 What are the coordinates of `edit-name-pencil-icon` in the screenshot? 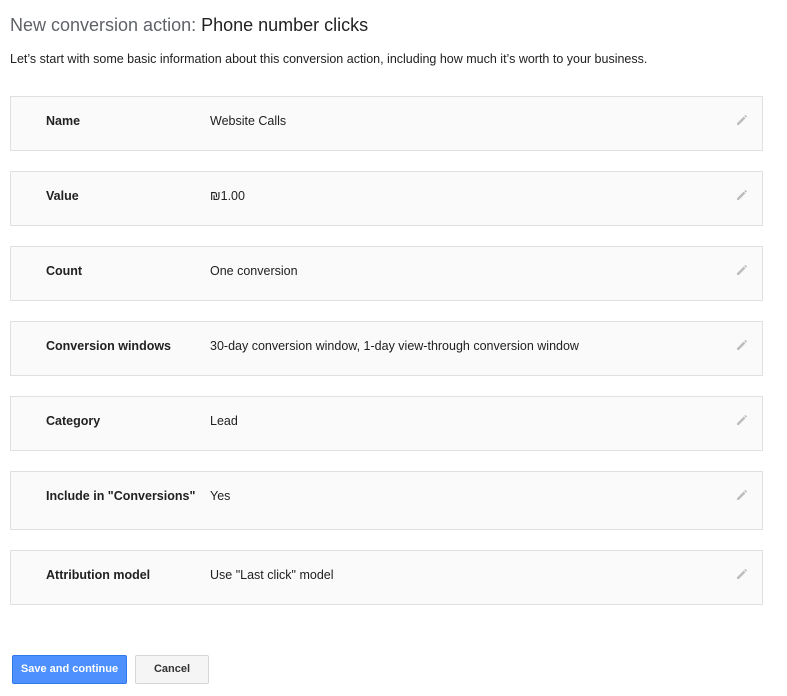 It's located at (742, 120).